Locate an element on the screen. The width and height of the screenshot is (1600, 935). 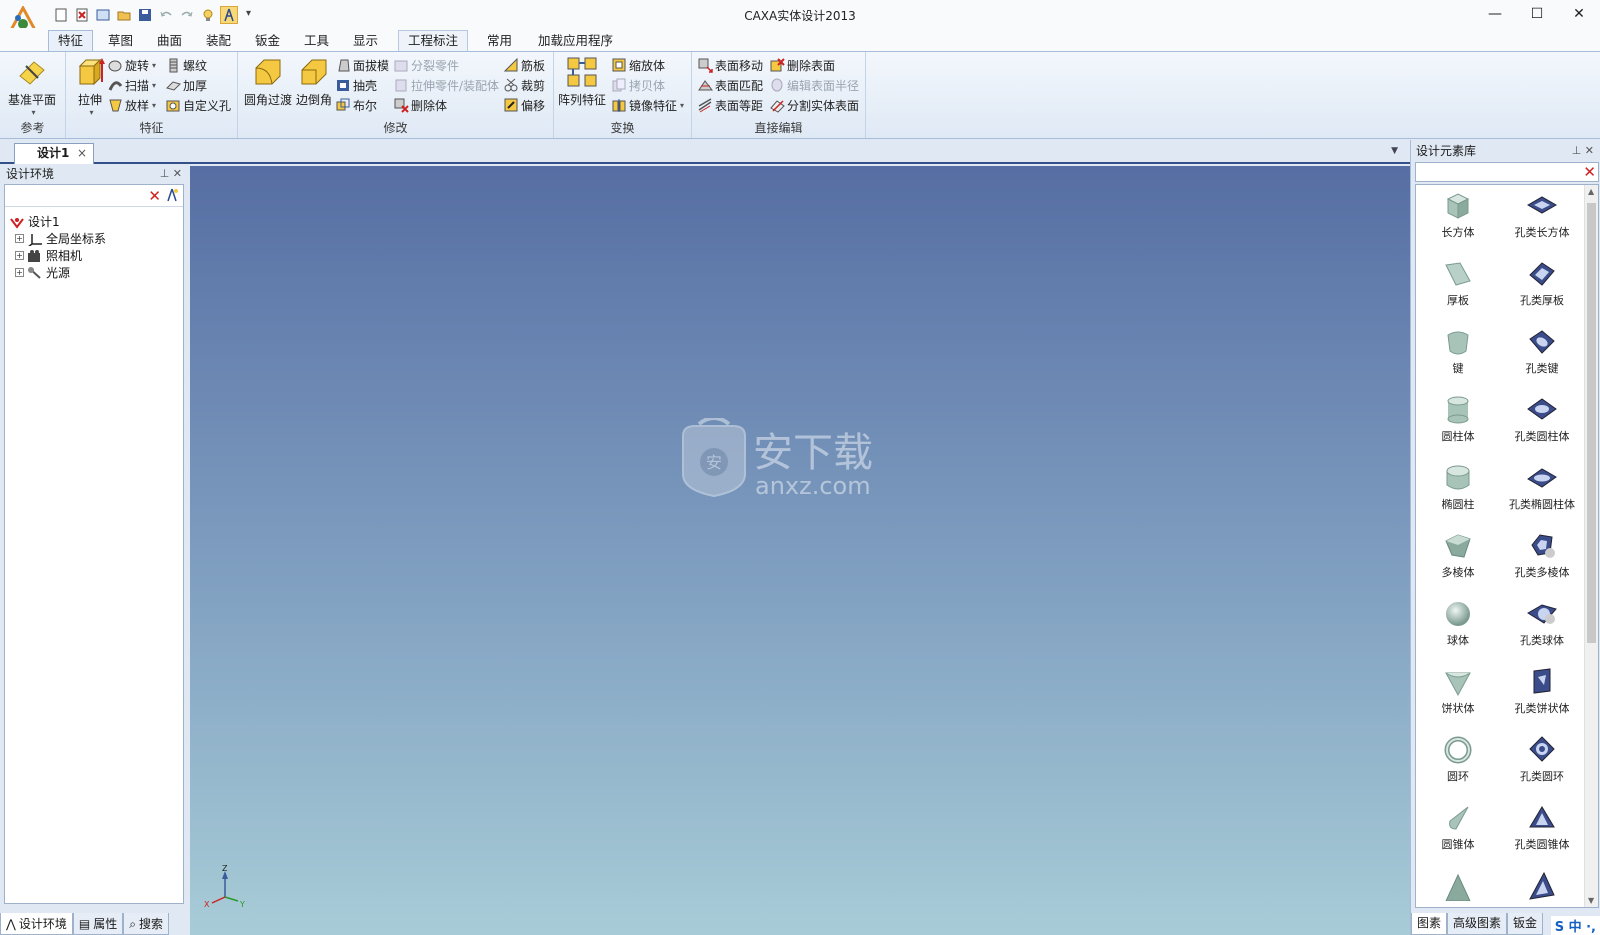
face-offset-button: 表面等距 is located at coordinates (730, 105).